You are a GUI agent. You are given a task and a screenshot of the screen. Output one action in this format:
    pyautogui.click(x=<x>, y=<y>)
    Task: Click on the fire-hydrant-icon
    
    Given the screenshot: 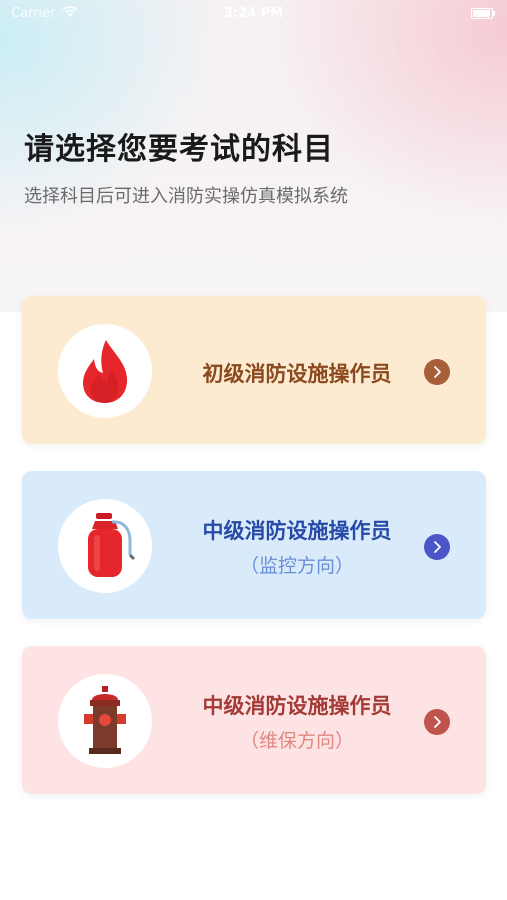 What is the action you would take?
    pyautogui.click(x=105, y=720)
    